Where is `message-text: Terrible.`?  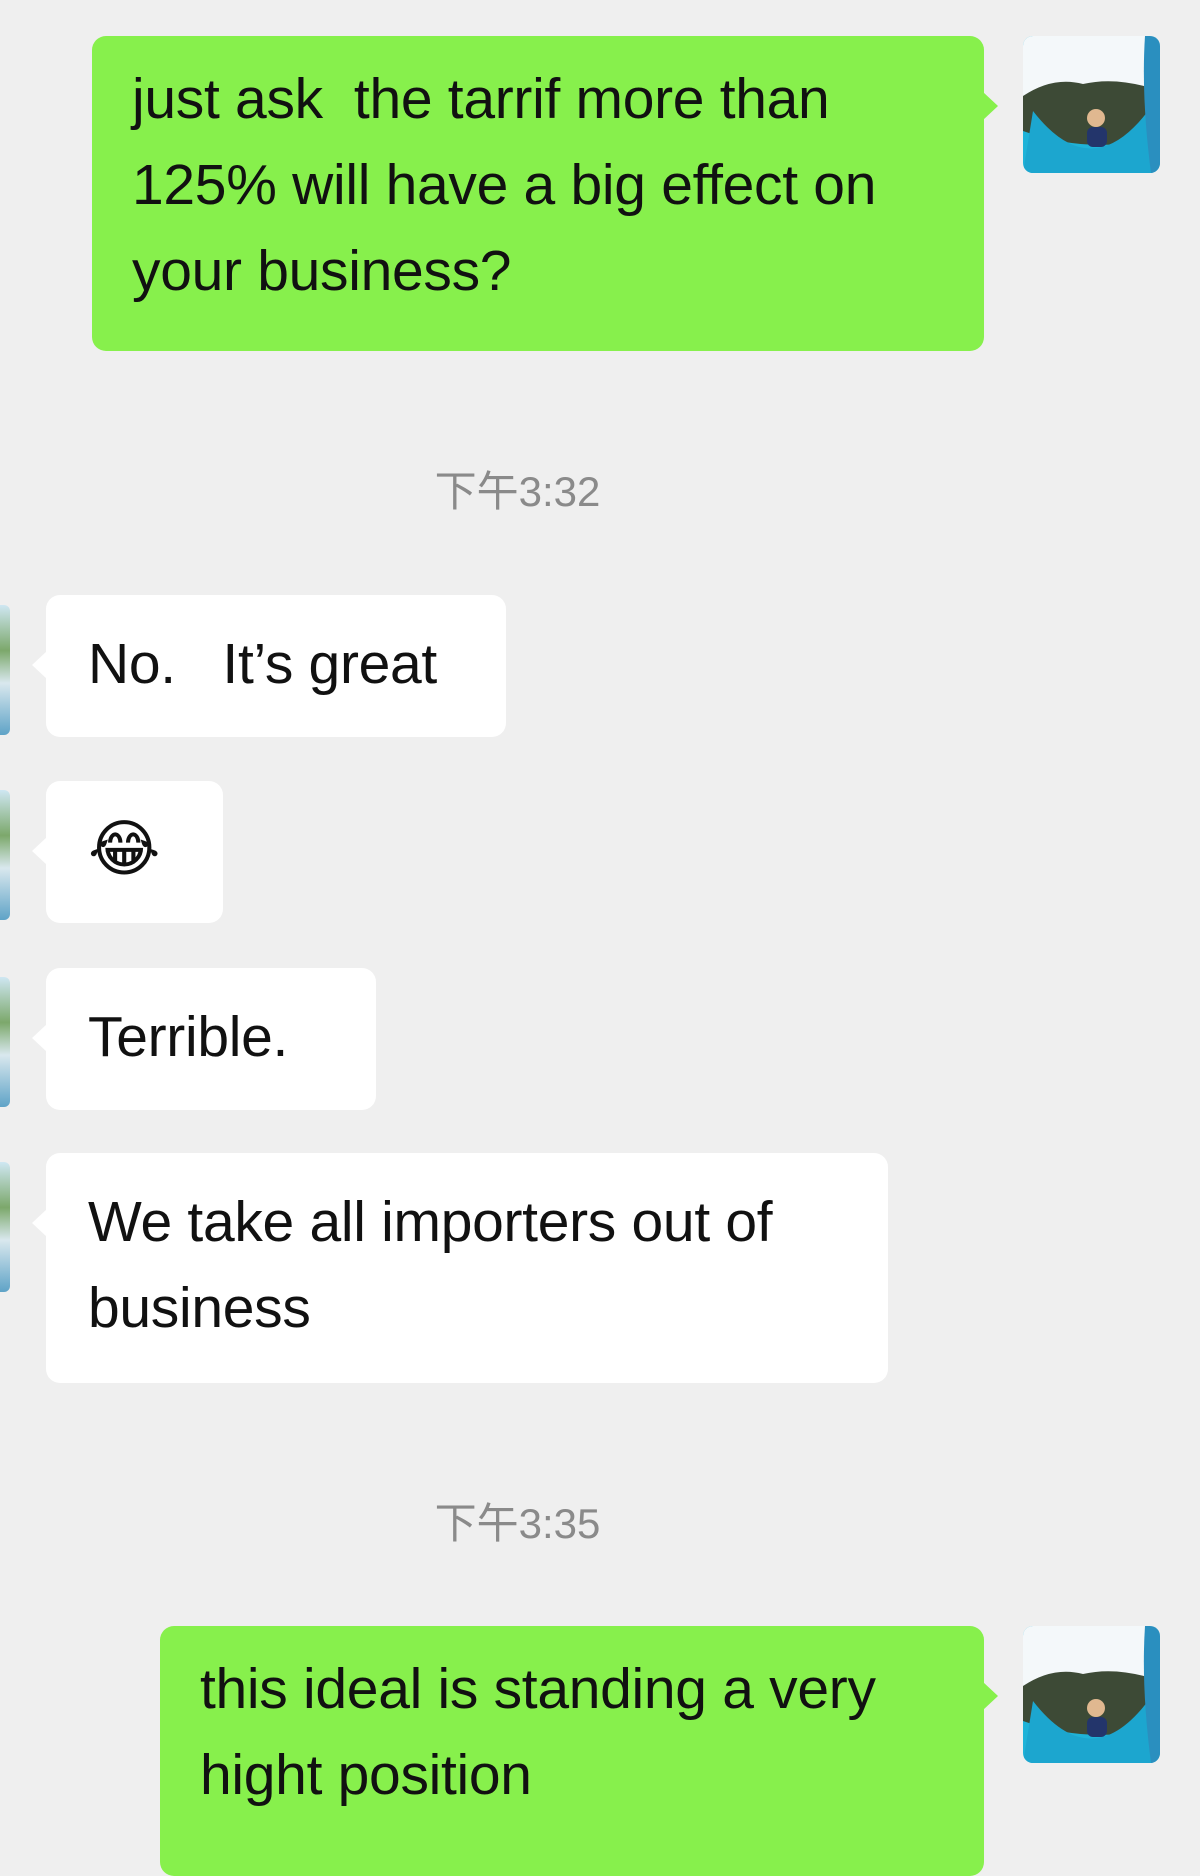 message-text: Terrible. is located at coordinates (188, 1037).